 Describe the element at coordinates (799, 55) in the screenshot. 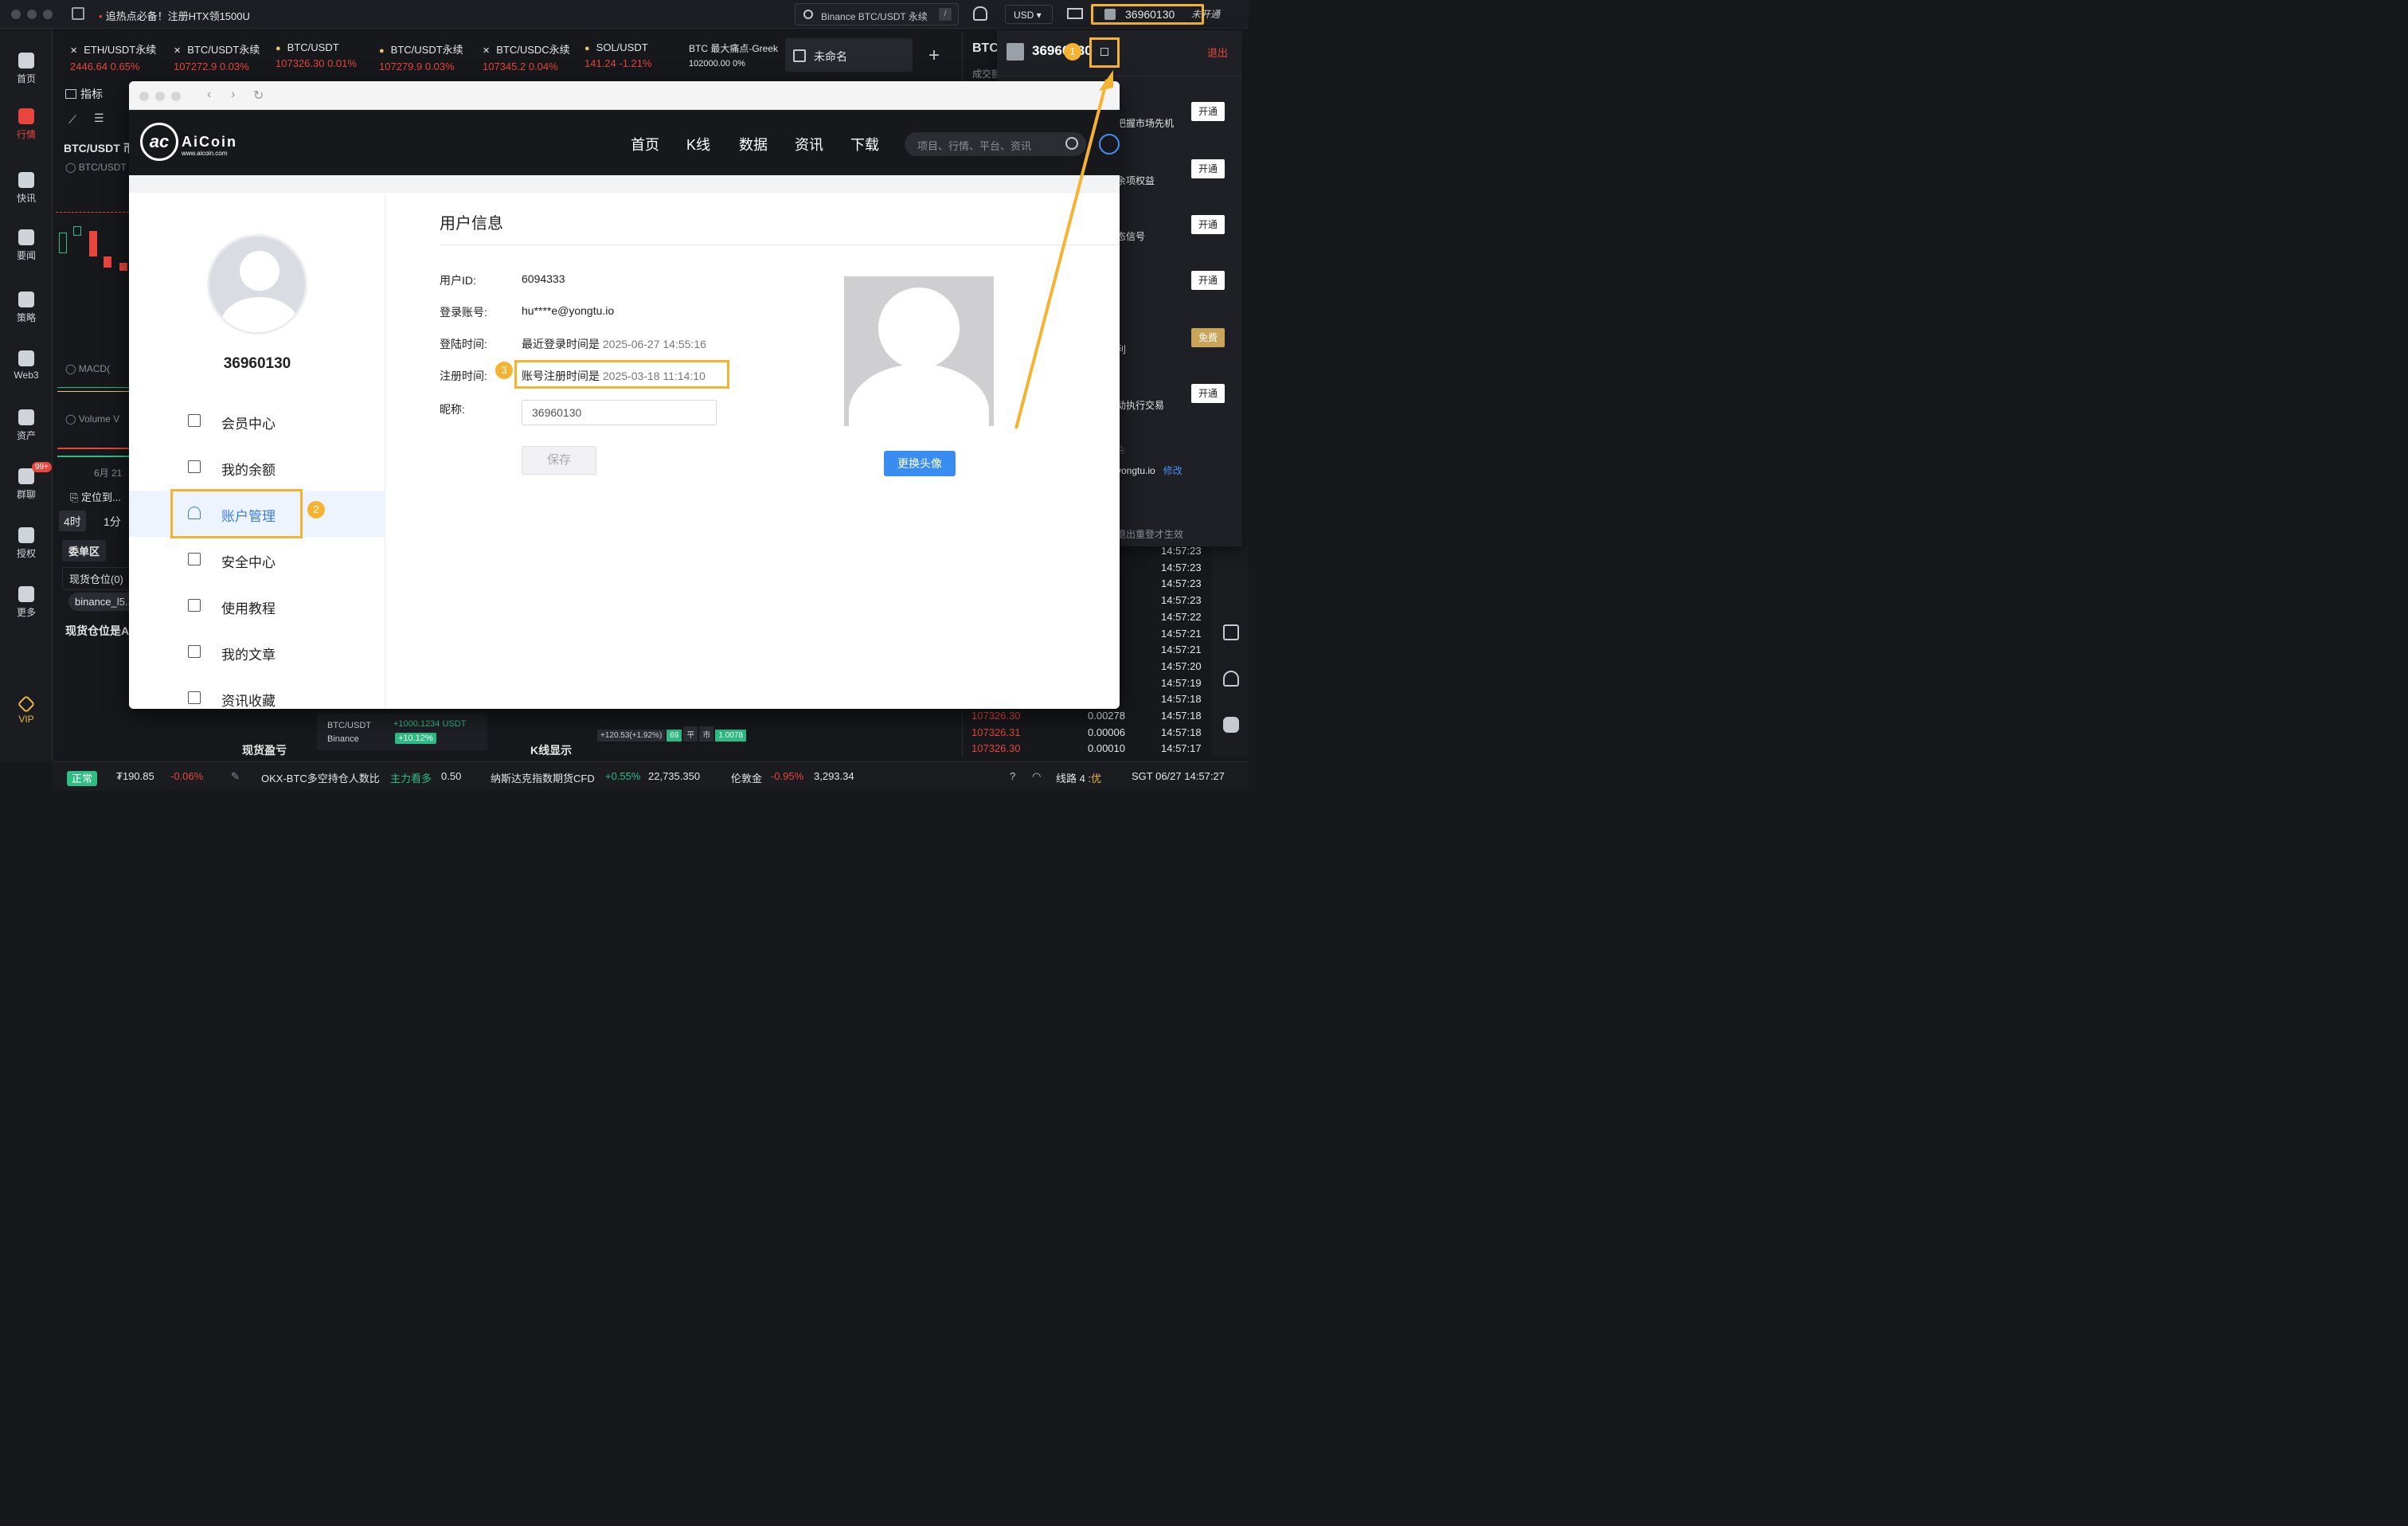

I see `checkbox-icon` at that location.